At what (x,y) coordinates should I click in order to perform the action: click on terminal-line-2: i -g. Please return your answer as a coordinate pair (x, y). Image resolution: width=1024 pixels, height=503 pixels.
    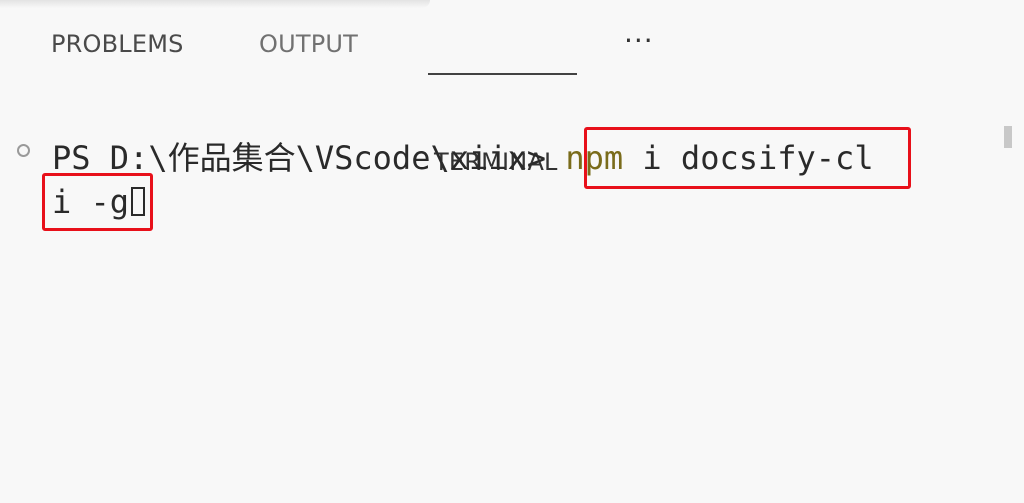
    Looking at the image, I should click on (99, 202).